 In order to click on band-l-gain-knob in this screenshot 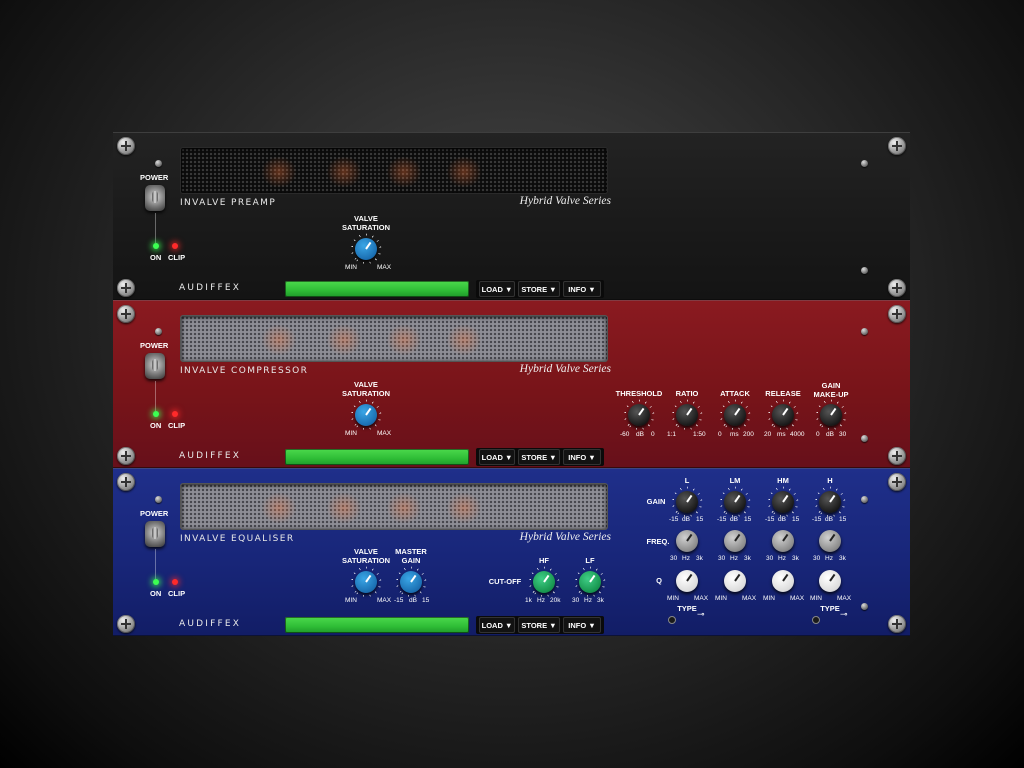, I will do `click(687, 502)`.